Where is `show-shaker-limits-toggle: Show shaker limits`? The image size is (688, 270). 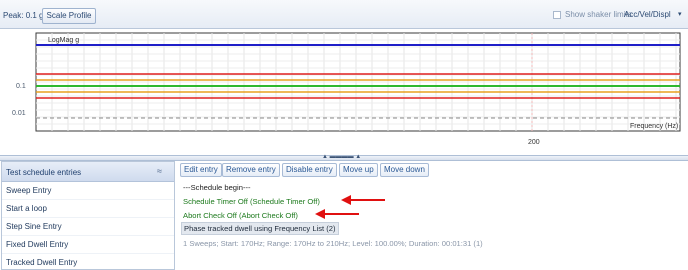
show-shaker-limits-toggle: Show shaker limits is located at coordinates (592, 14).